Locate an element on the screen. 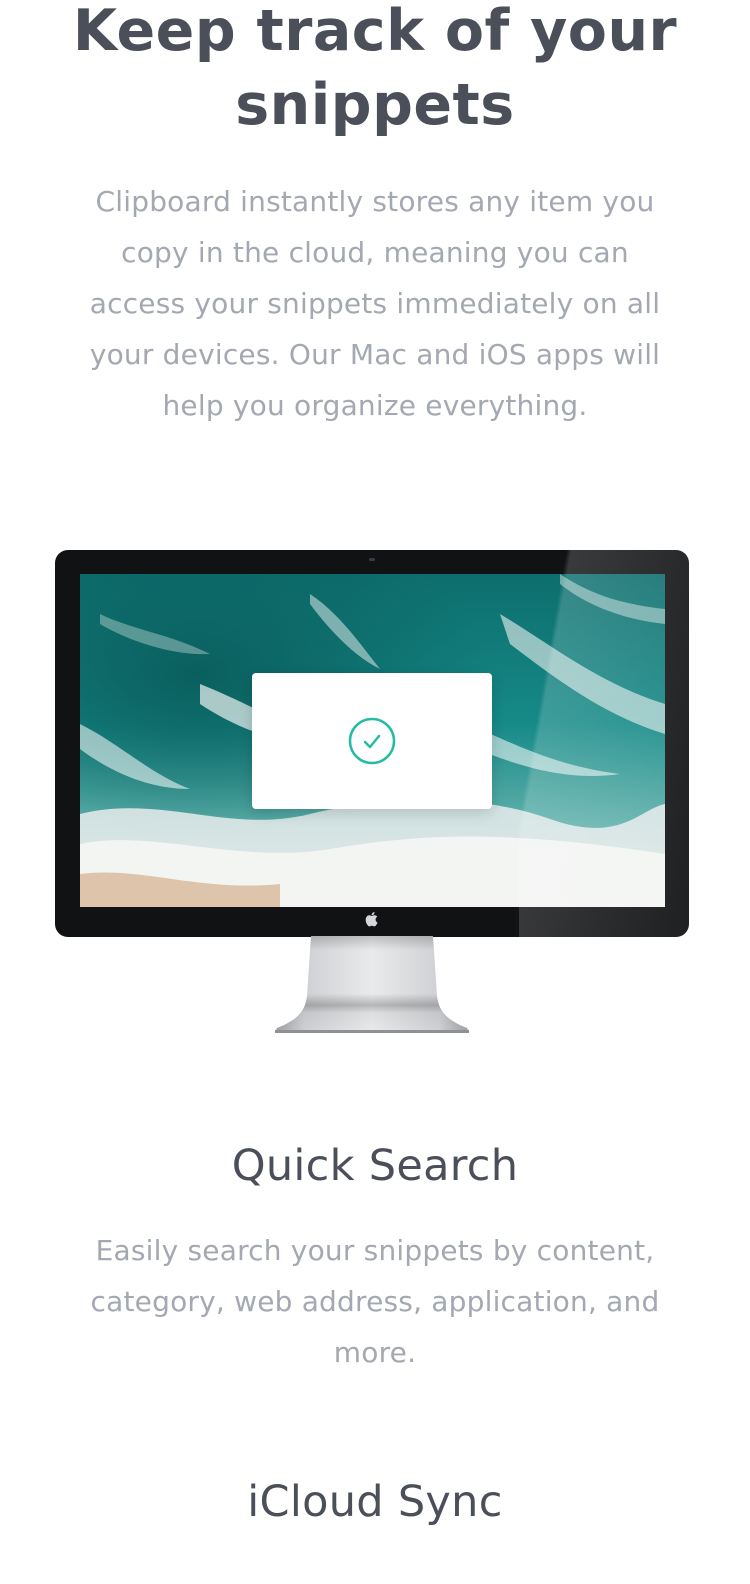  check-circle-icon is located at coordinates (372, 741).